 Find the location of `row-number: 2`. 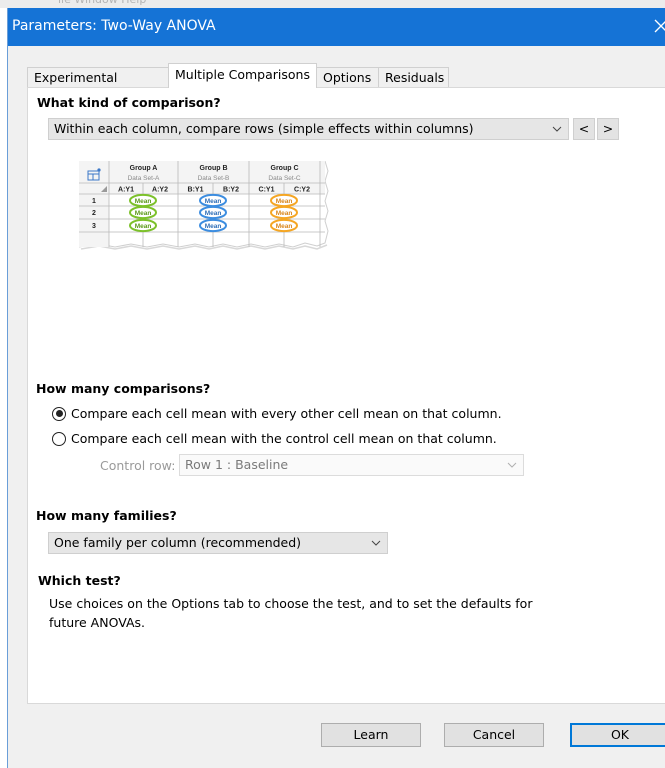

row-number: 2 is located at coordinates (94, 213).